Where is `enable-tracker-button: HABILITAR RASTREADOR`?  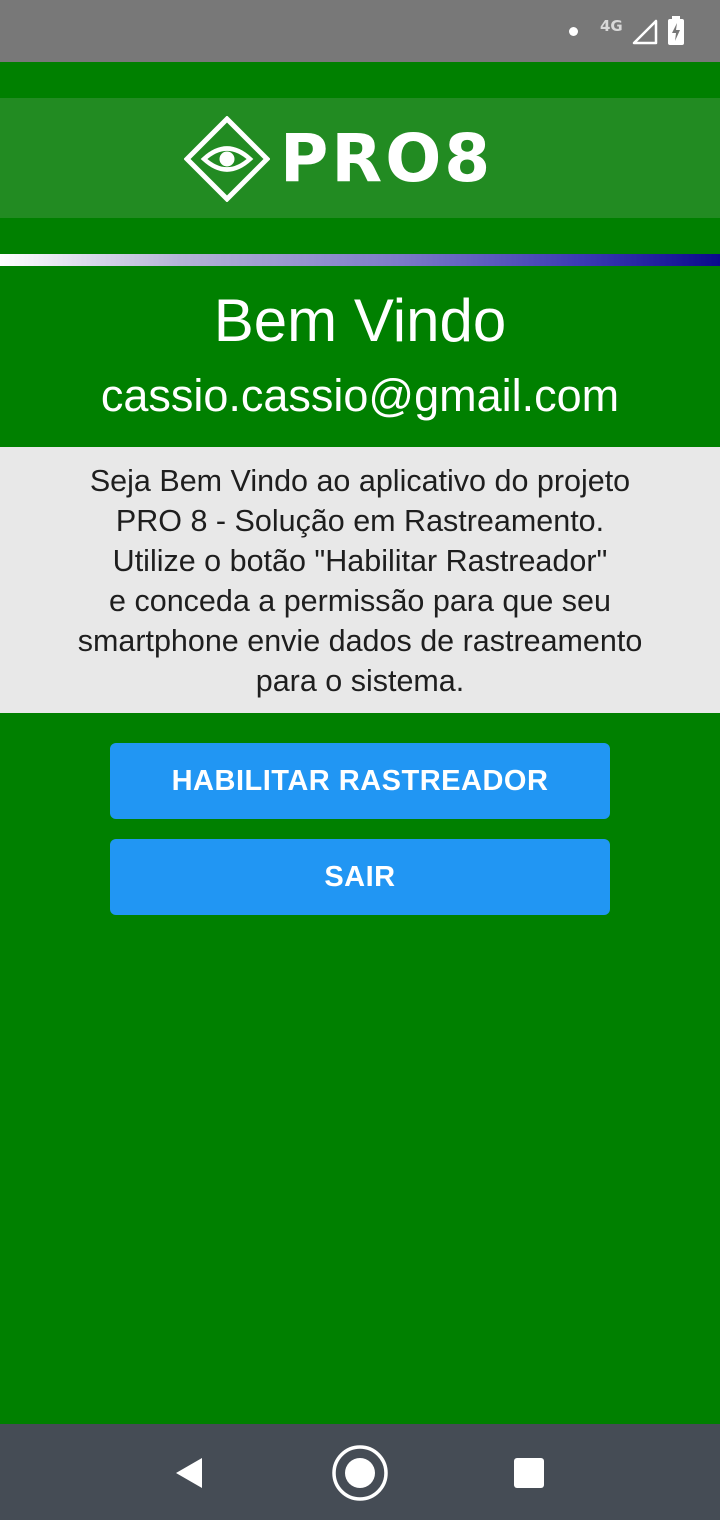
enable-tracker-button: HABILITAR RASTREADOR is located at coordinates (360, 781).